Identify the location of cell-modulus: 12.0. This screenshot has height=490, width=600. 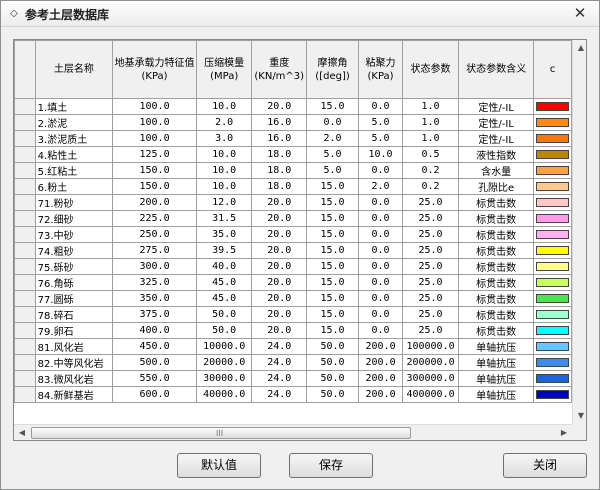
(224, 202).